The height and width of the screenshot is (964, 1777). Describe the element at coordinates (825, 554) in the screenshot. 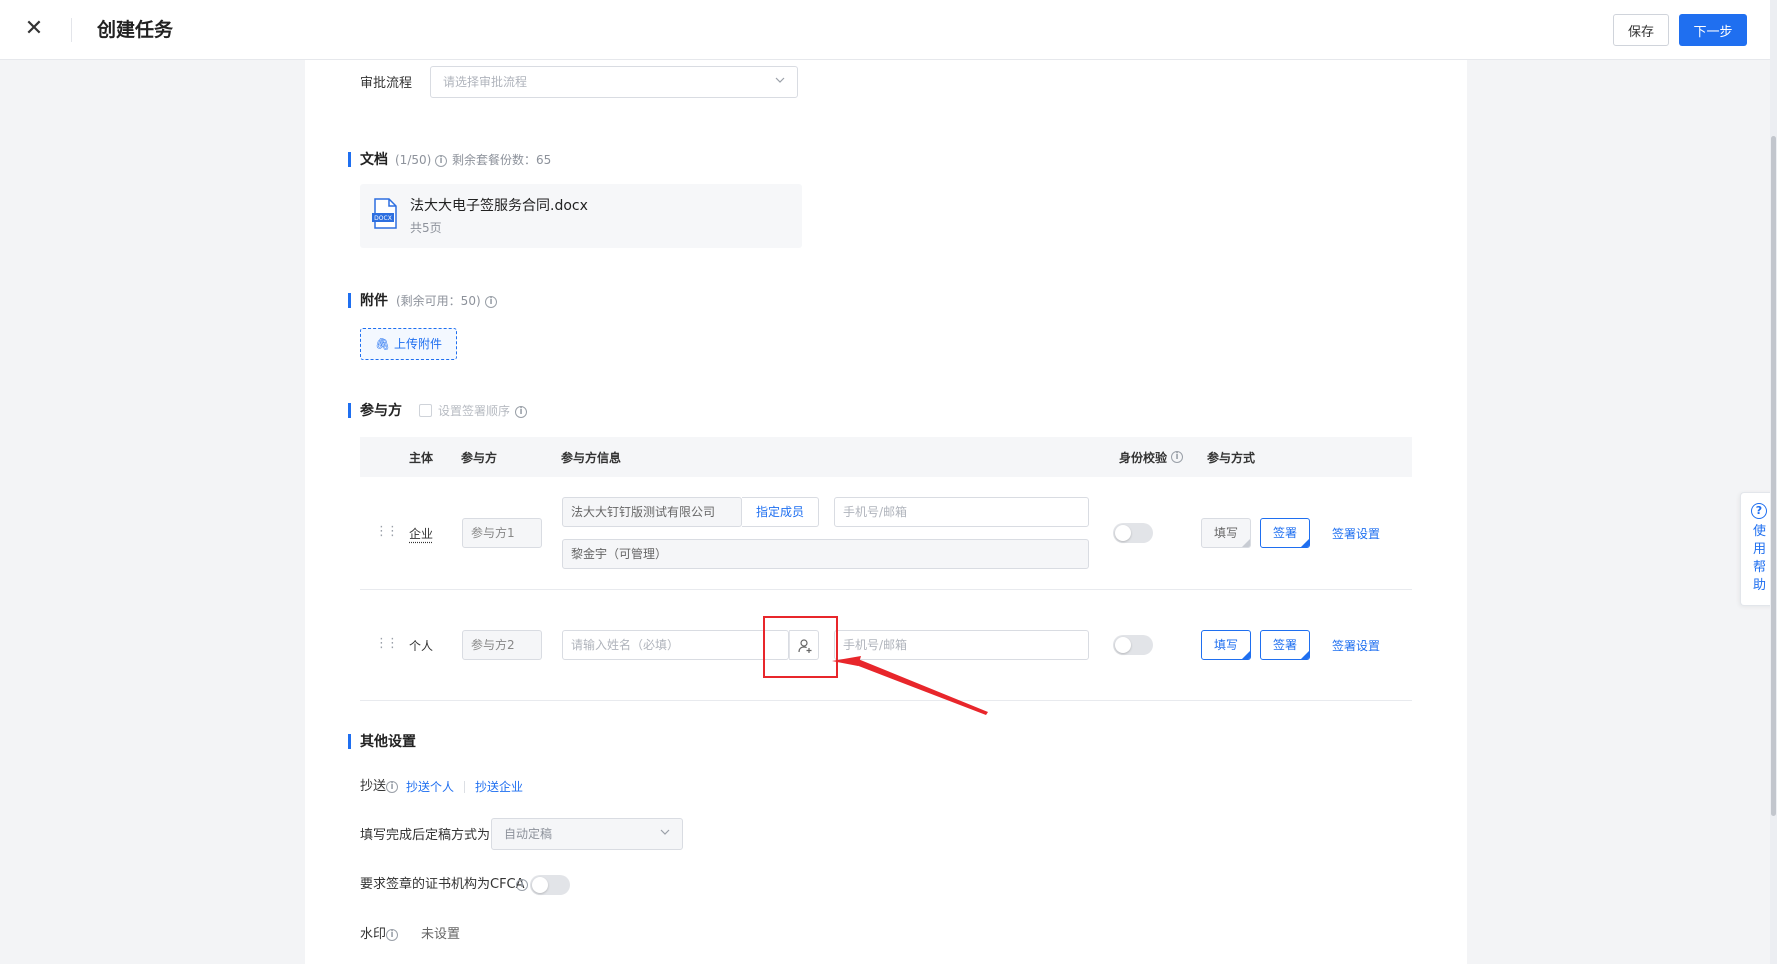

I see `member-input: 黎金宇（可管理）` at that location.